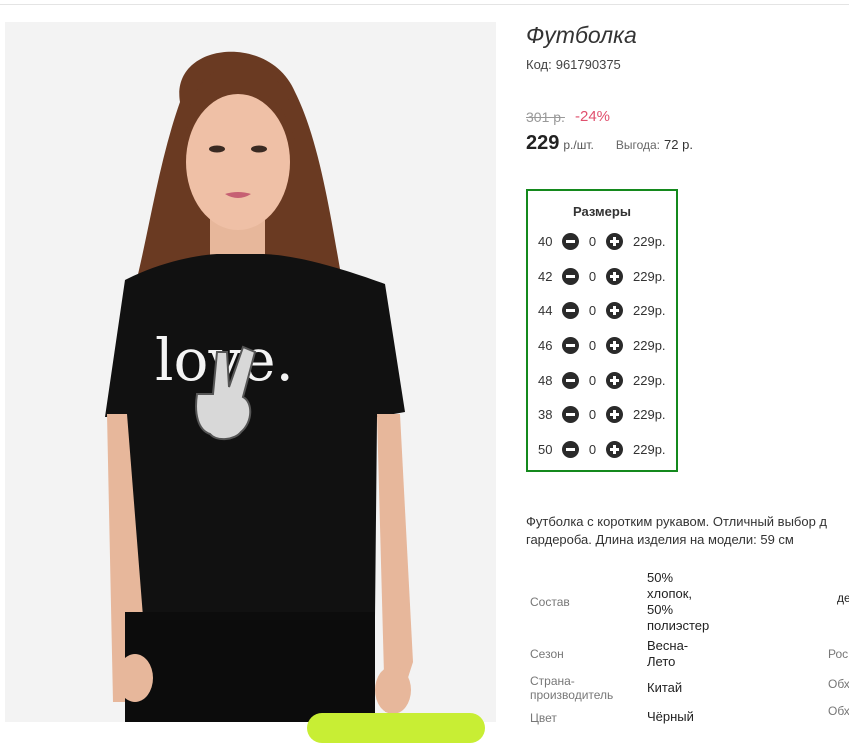 This screenshot has width=849, height=743. What do you see at coordinates (545, 449) in the screenshot?
I see `size-label: 50` at bounding box center [545, 449].